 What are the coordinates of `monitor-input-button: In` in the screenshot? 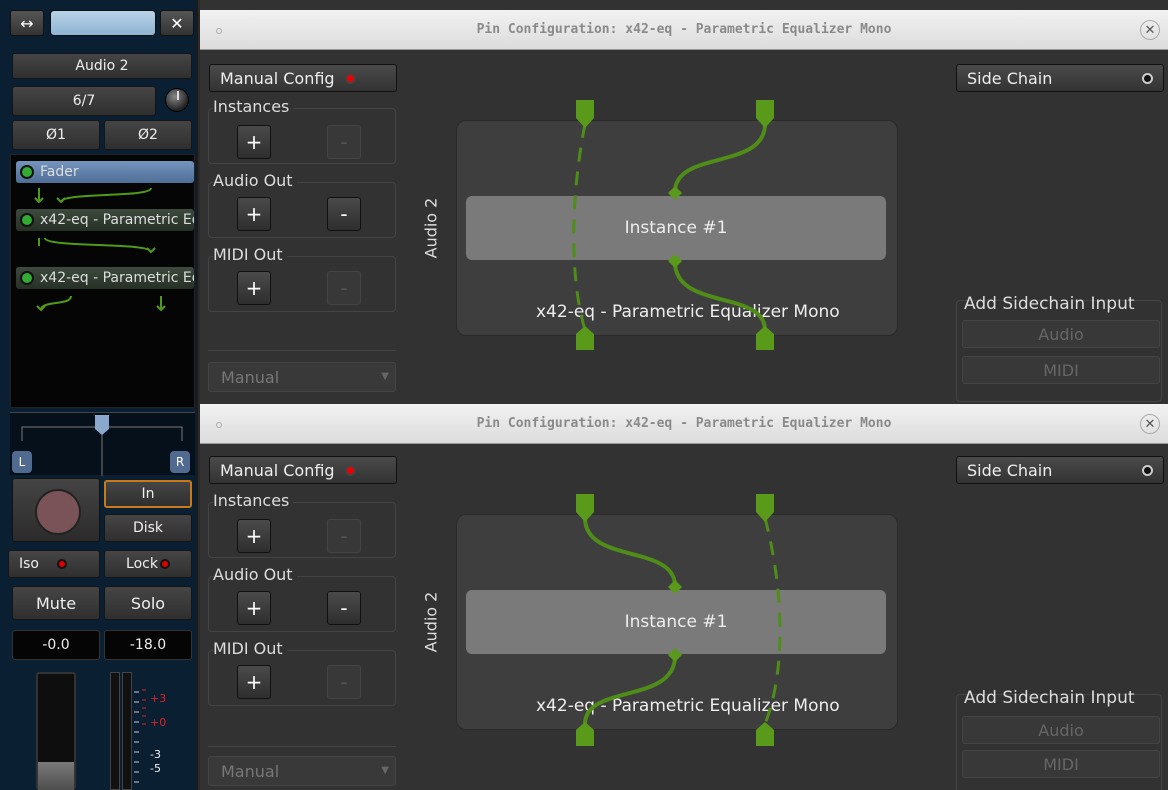 It's located at (148, 494).